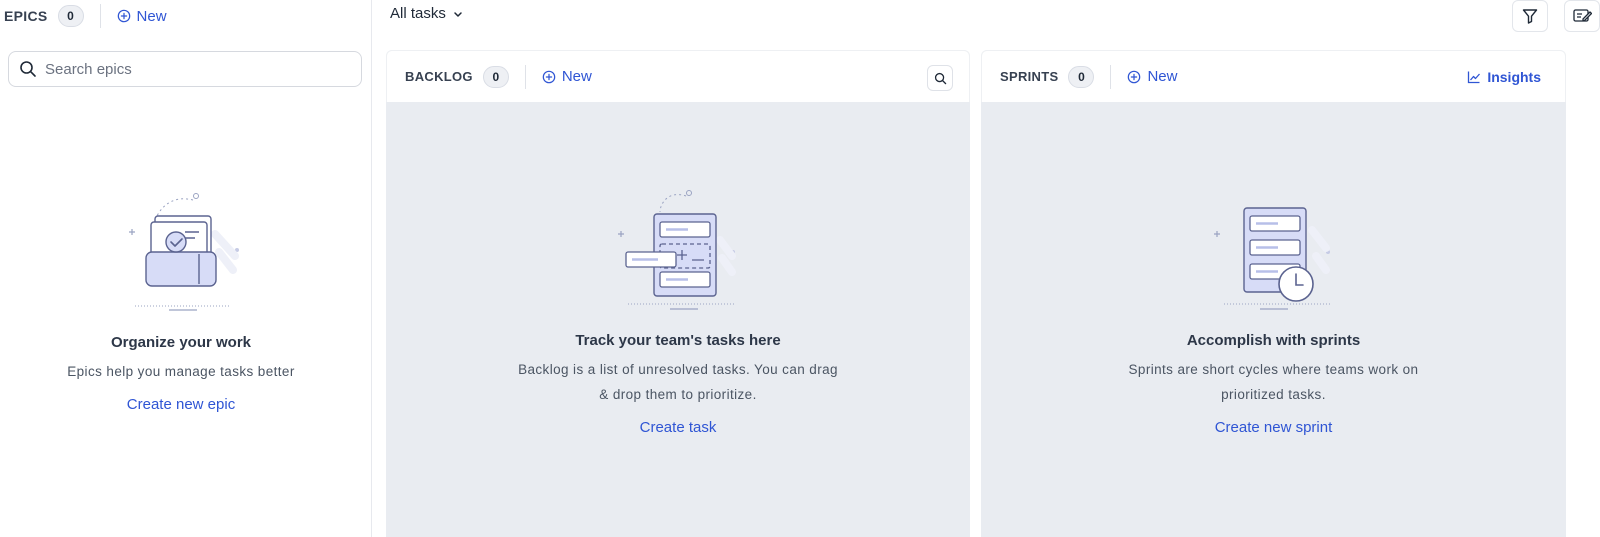 This screenshot has height=537, width=1600. I want to click on new-sprint-label: New, so click(1162, 76).